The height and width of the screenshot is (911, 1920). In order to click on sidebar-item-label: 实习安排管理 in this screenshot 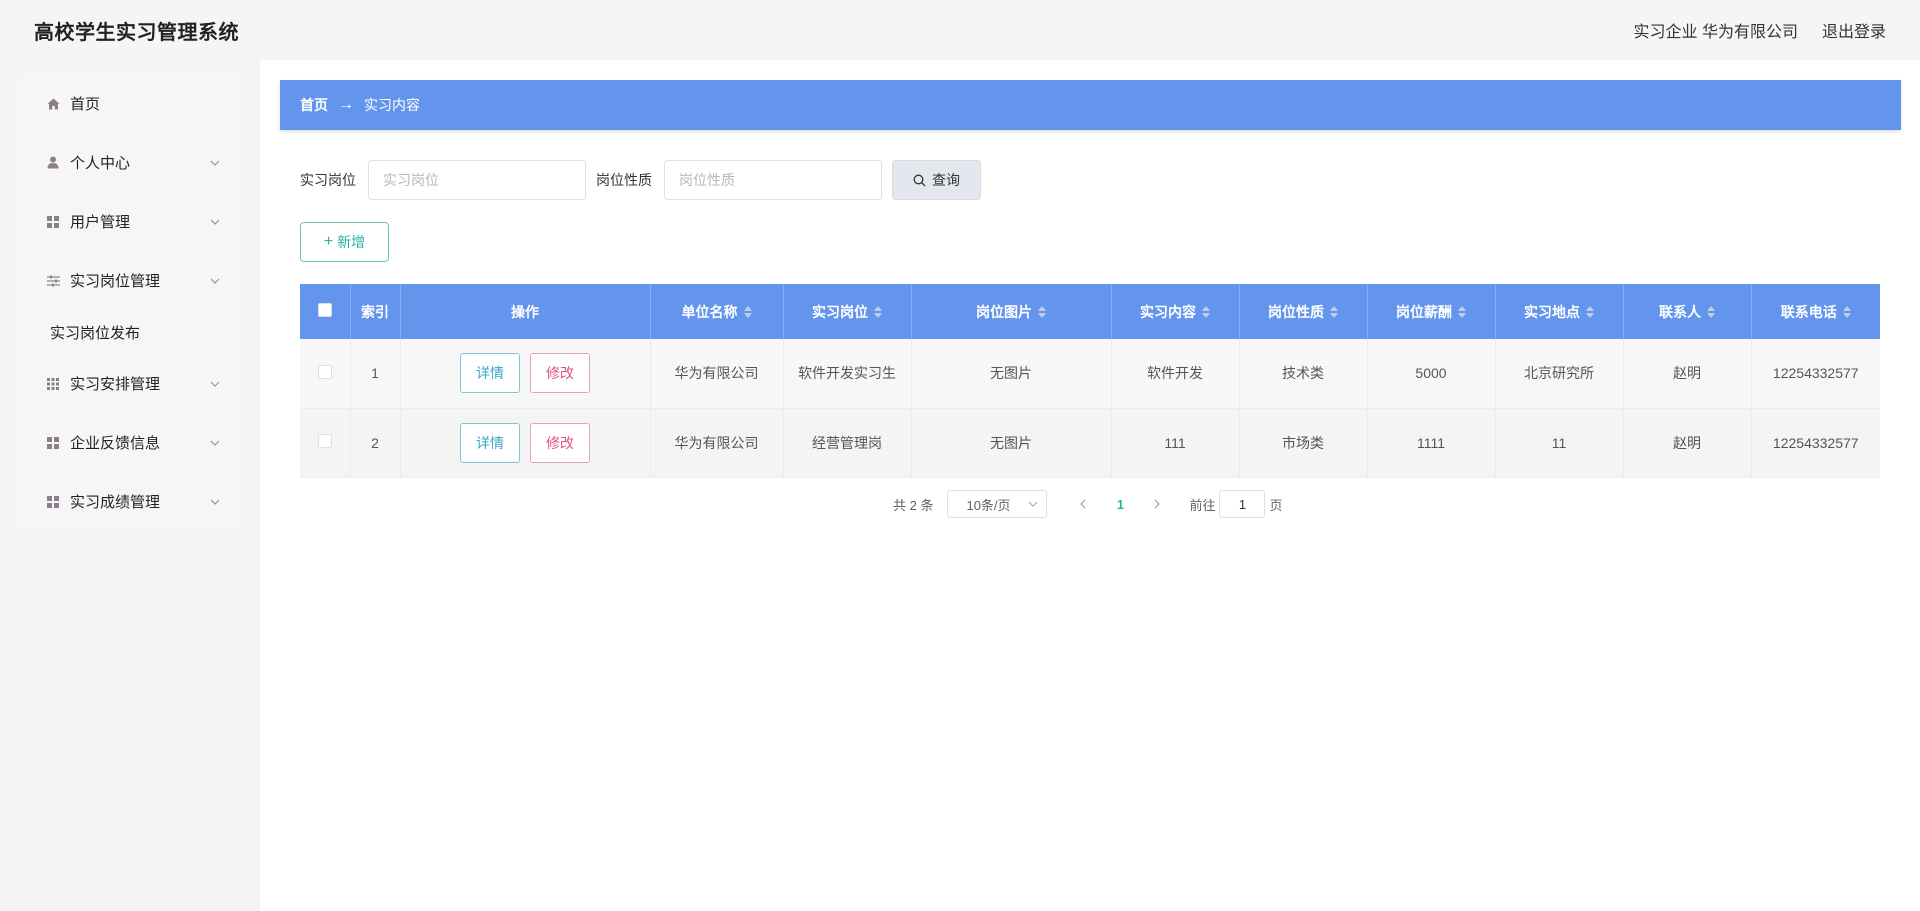, I will do `click(115, 384)`.